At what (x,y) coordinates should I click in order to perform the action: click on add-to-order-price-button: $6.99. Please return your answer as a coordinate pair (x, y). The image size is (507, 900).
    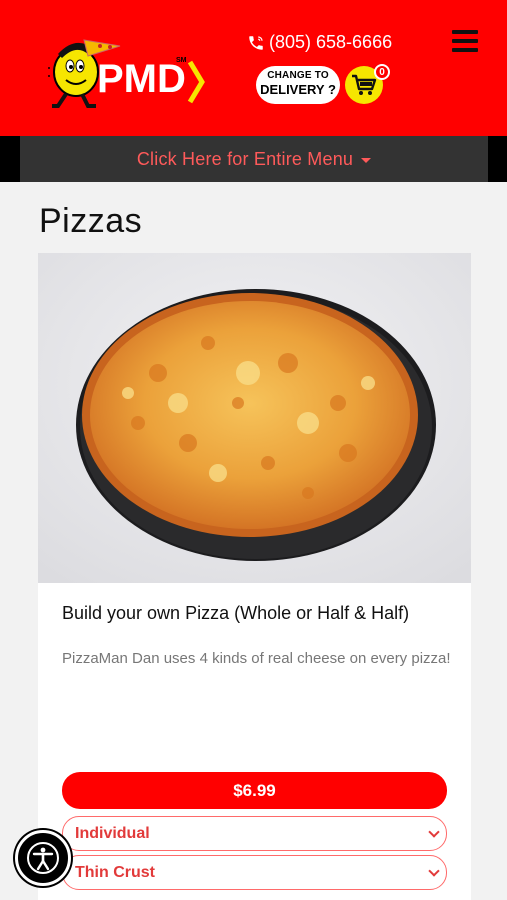
    Looking at the image, I should click on (254, 790).